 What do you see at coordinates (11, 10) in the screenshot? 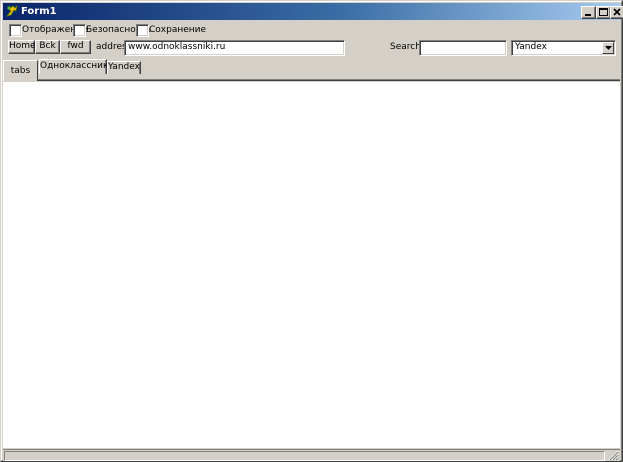
I see `app-icon` at bounding box center [11, 10].